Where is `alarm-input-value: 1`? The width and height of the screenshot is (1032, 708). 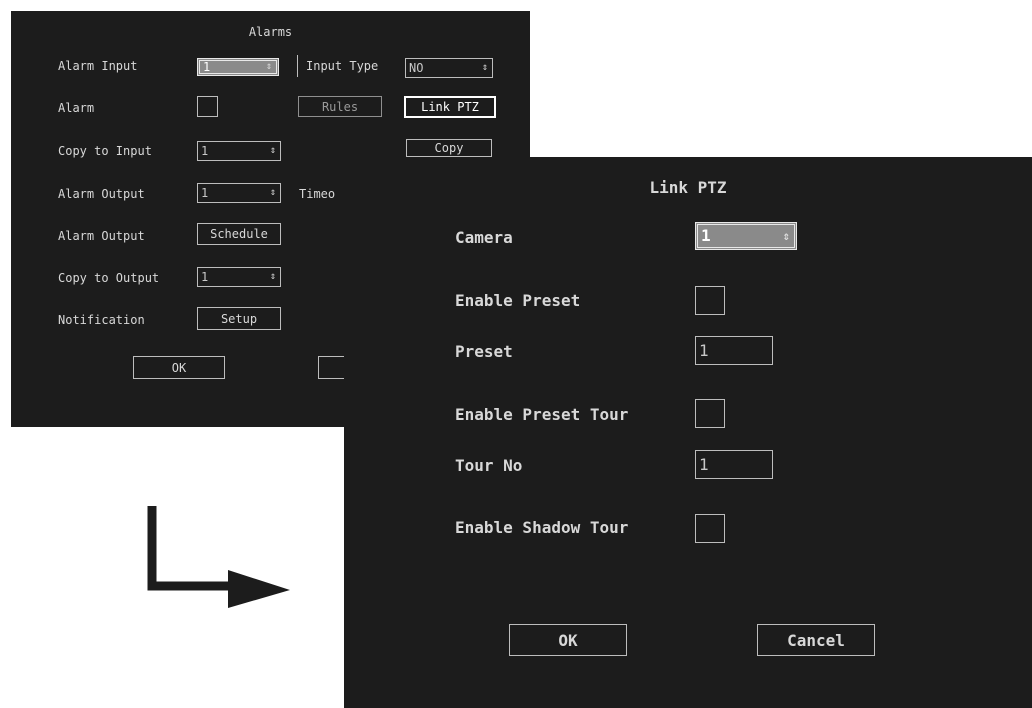 alarm-input-value: 1 is located at coordinates (207, 67).